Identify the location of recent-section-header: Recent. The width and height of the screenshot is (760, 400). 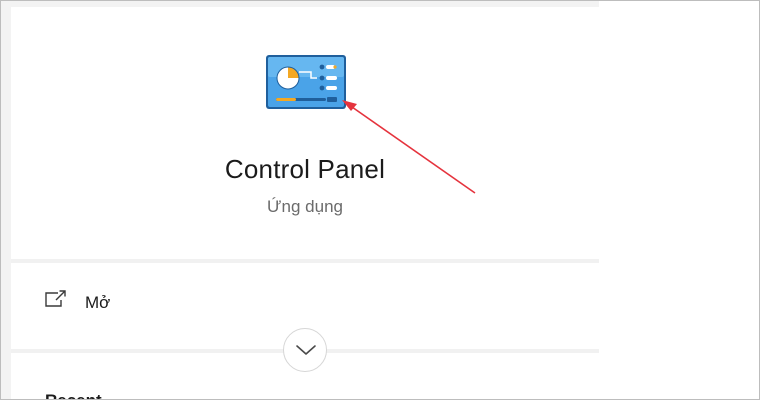
(73, 395).